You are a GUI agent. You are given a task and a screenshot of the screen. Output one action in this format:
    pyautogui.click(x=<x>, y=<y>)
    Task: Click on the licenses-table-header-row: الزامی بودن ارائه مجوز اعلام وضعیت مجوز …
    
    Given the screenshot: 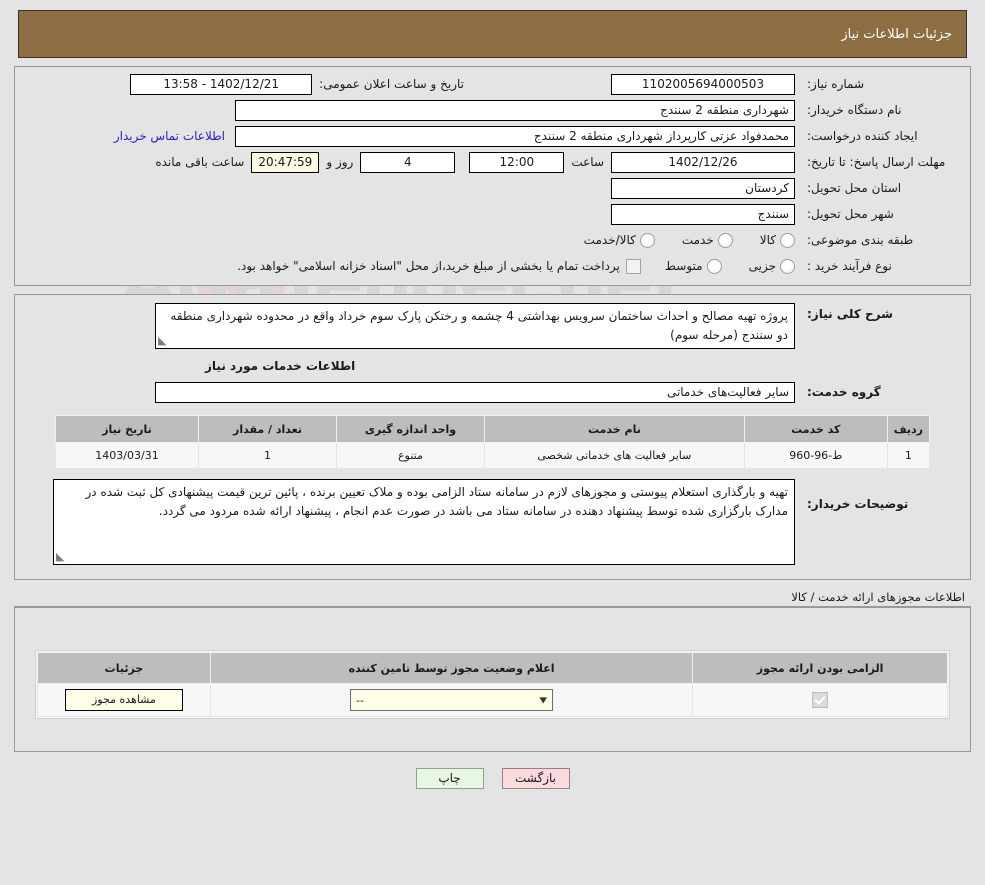 What is the action you would take?
    pyautogui.click(x=492, y=668)
    